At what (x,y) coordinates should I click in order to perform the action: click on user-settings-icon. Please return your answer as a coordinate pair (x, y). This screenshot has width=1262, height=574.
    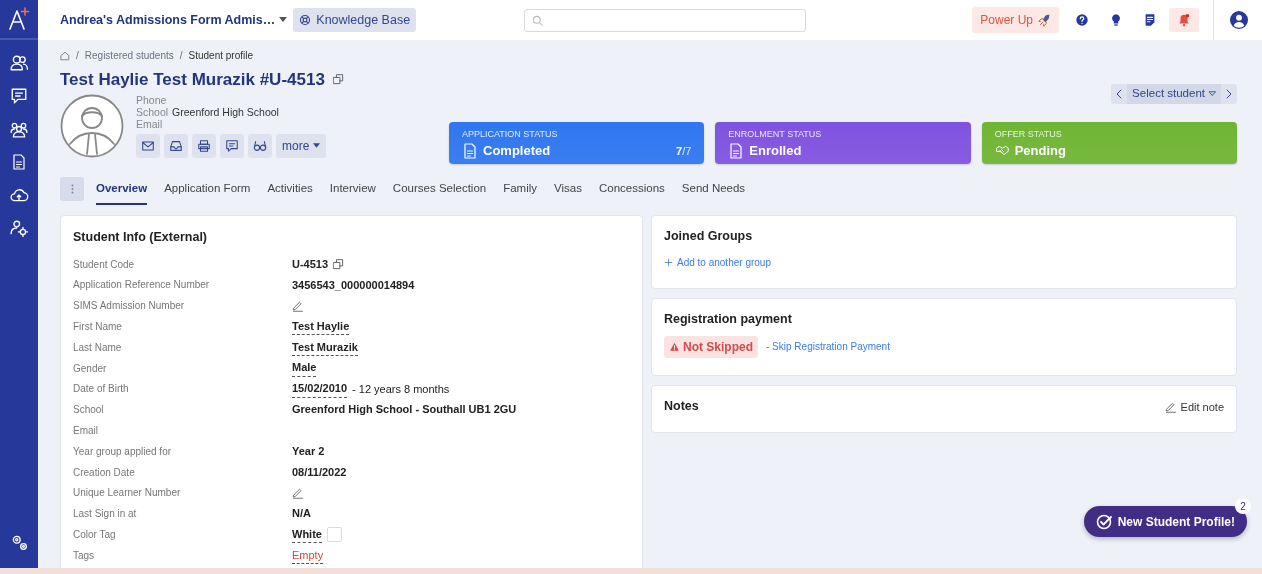
    Looking at the image, I should click on (19, 227).